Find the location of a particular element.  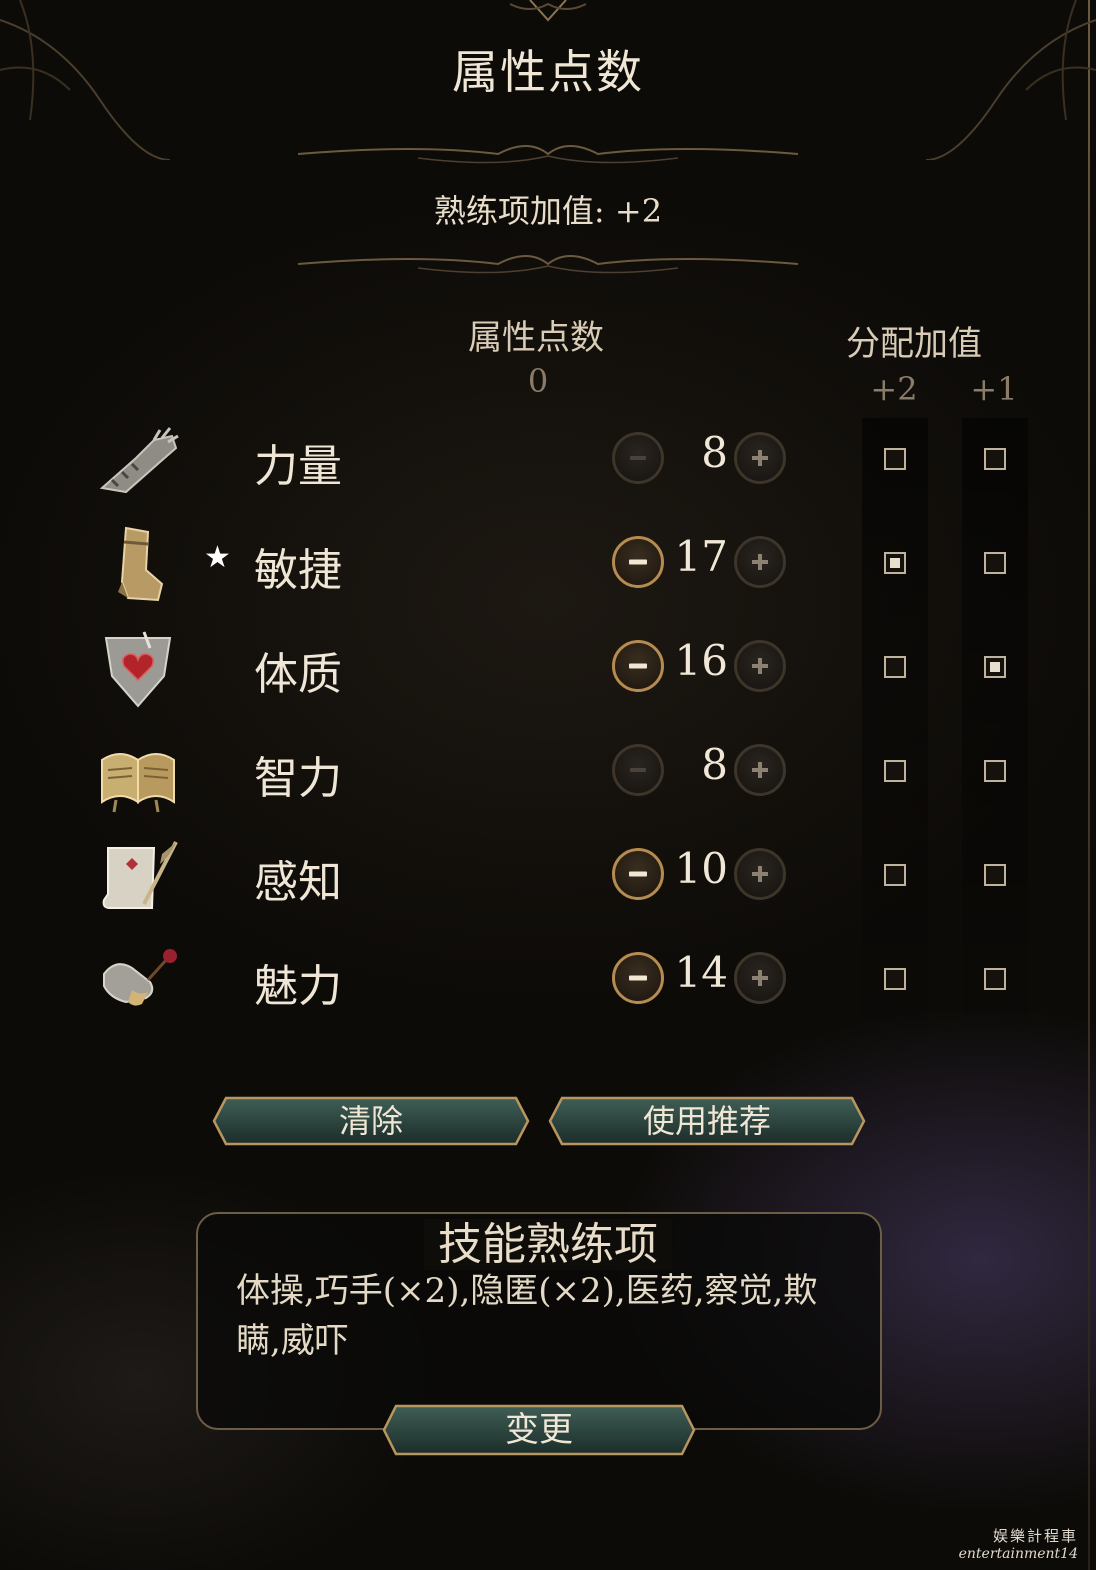

use-recommended-button: 使用推荐 is located at coordinates (707, 1121).